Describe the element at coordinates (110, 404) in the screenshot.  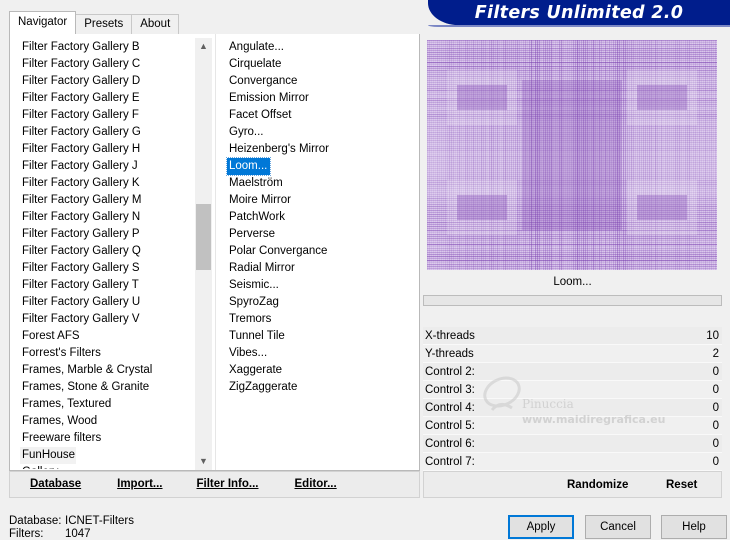
I see `category-item: Frames, Textured` at that location.